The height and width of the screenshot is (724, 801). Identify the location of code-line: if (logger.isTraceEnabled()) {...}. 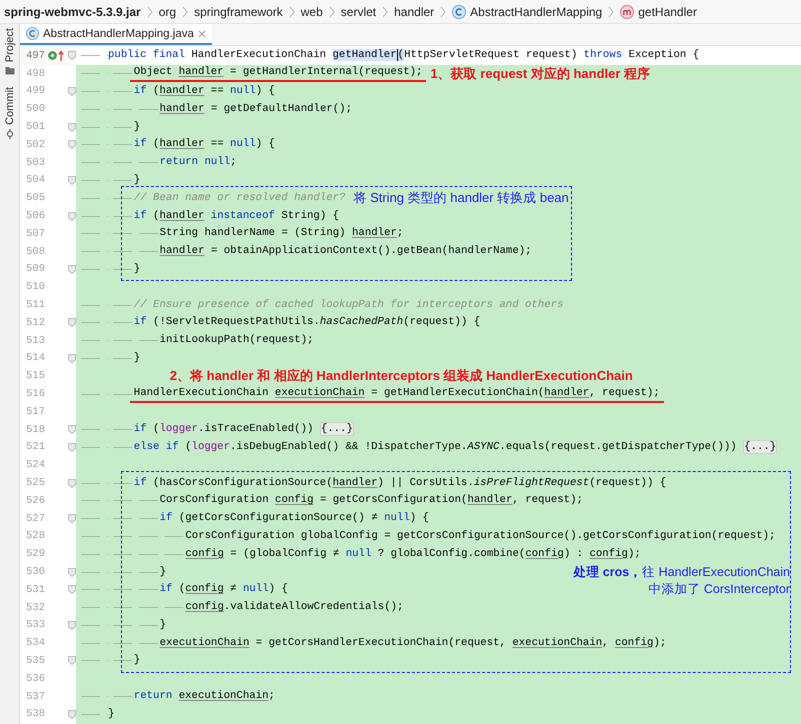
(244, 430).